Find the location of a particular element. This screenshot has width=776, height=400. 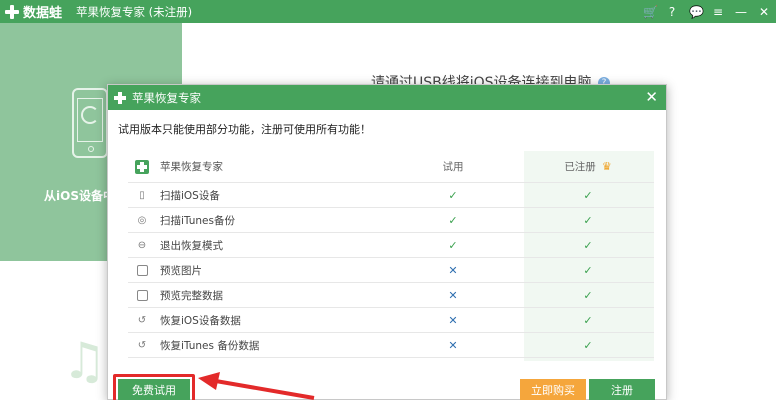

trial-notice: 试用版本只能使用部分功能，注册可使用所有功能！ is located at coordinates (244, 129).